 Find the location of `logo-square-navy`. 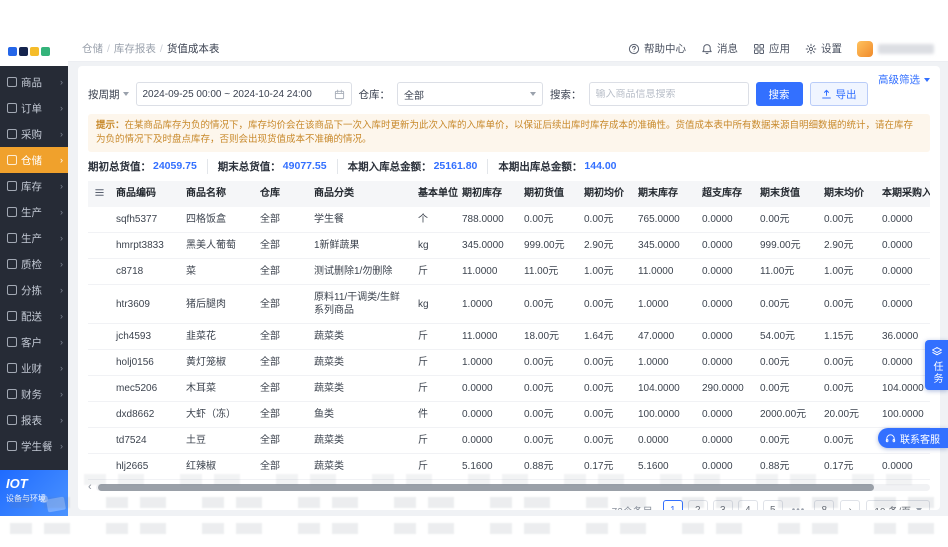

logo-square-navy is located at coordinates (23, 51).